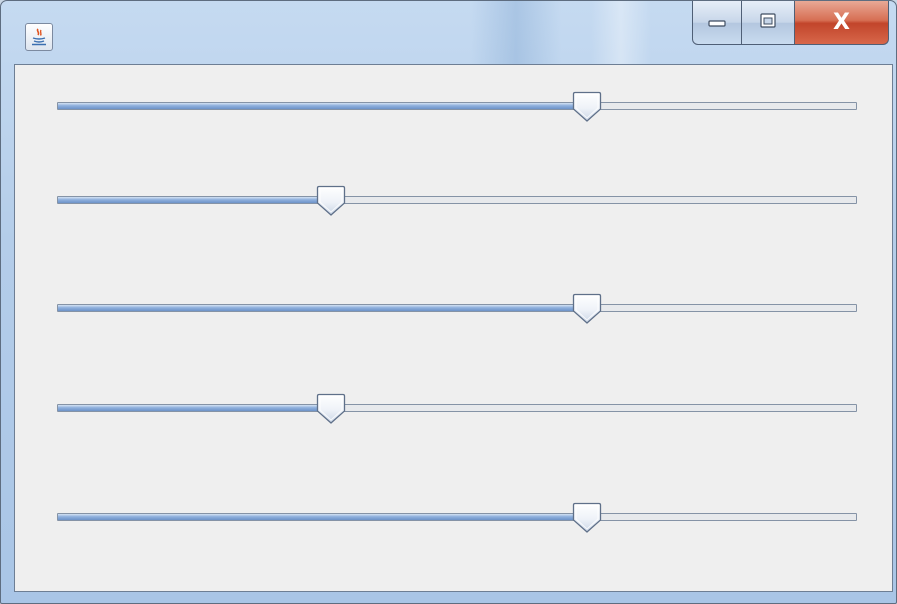 The height and width of the screenshot is (604, 897). Describe the element at coordinates (448, 32) in the screenshot. I see `title-bar: X` at that location.